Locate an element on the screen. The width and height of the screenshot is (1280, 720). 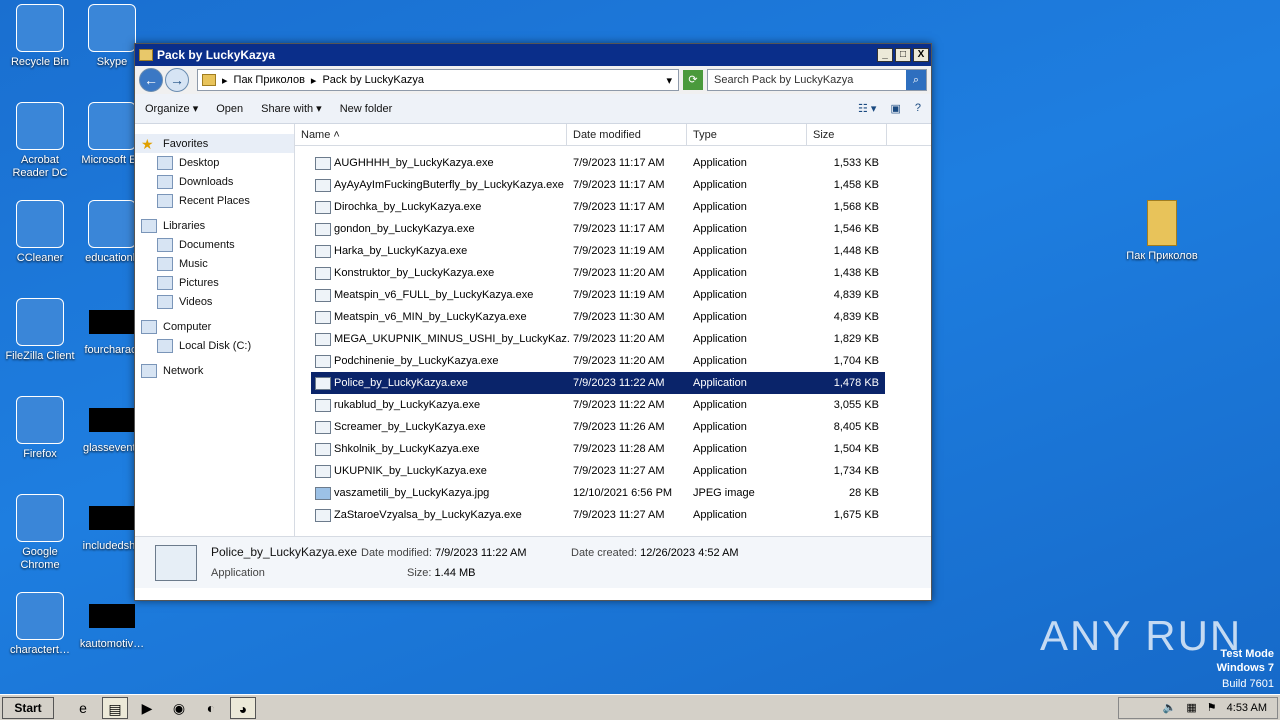
nav-network: Network is located at coordinates (214, 370).